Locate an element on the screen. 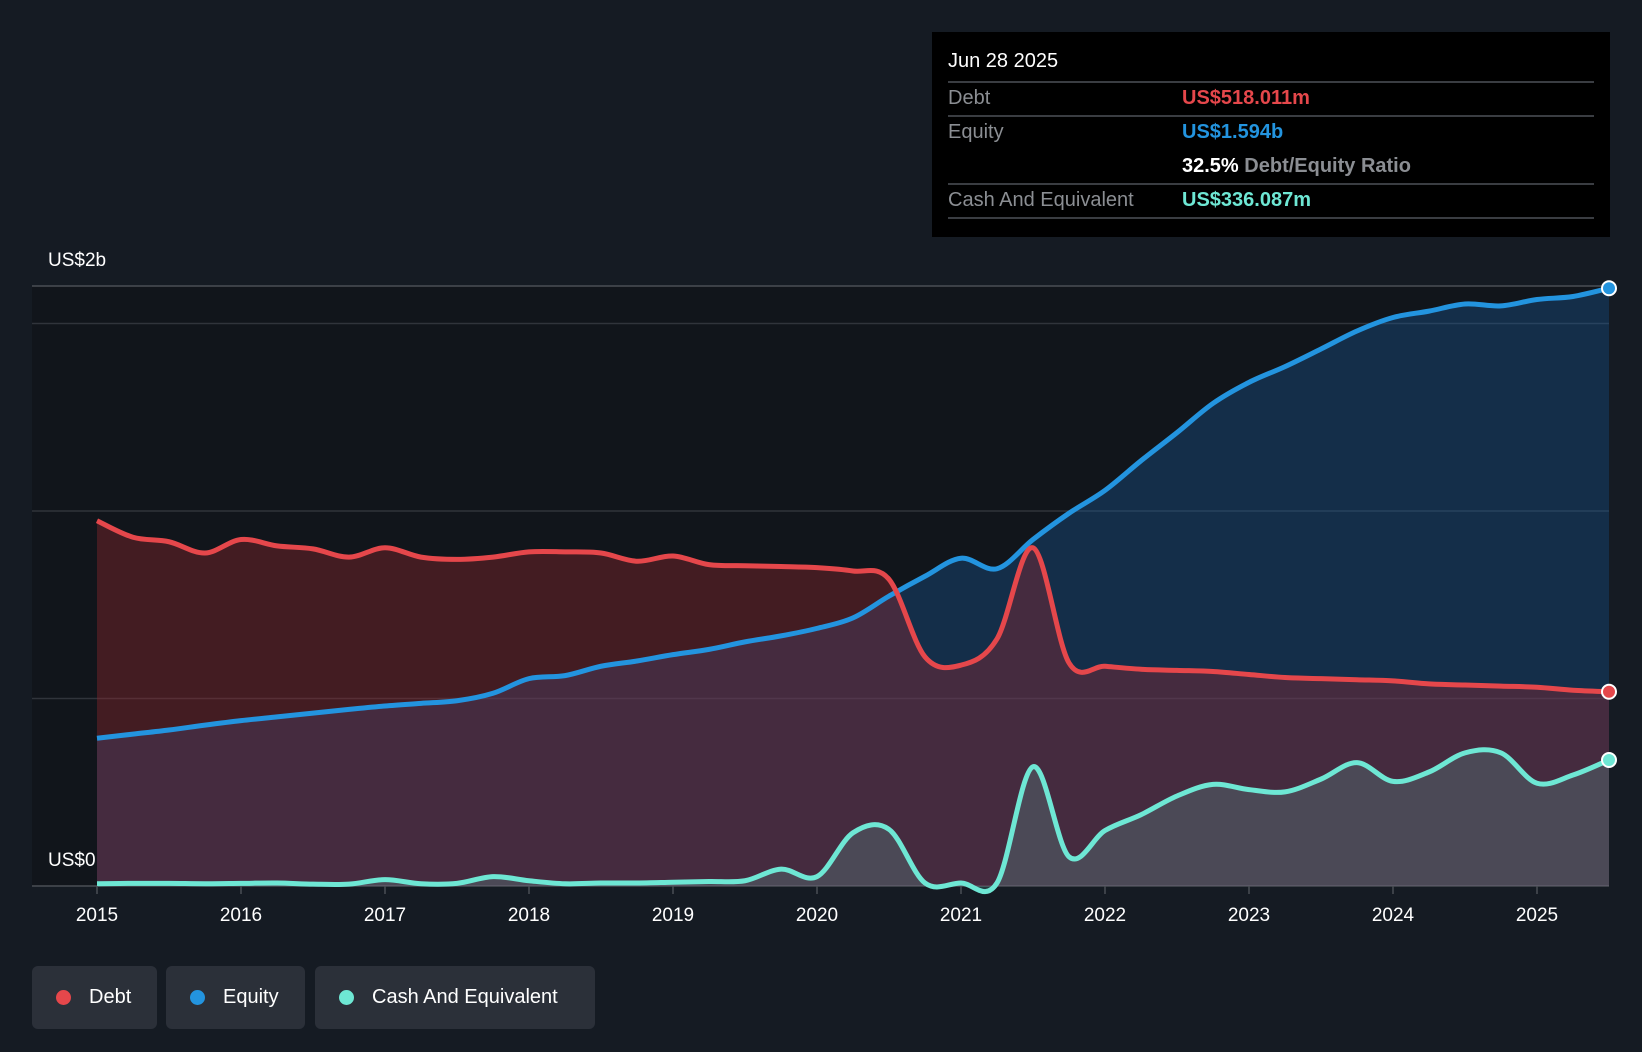 The image size is (1642, 1052). x-tick-label: 2020 is located at coordinates (817, 915).